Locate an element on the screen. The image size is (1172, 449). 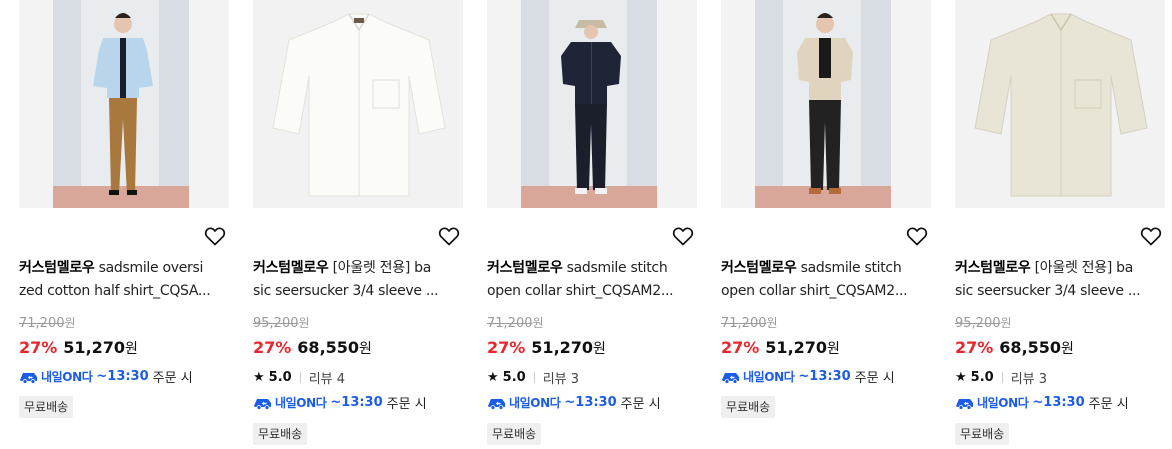
title-text: sadsmile oversi is located at coordinates (149, 268).